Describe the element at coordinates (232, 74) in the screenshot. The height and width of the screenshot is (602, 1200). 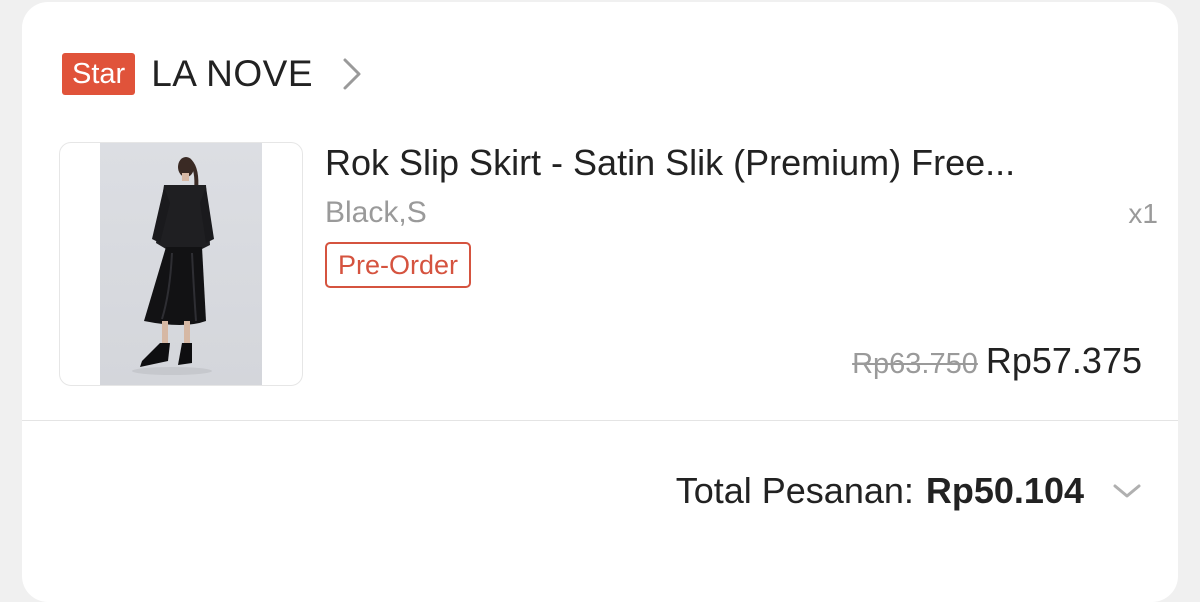
I see `shop-name: LA NOVE` at that location.